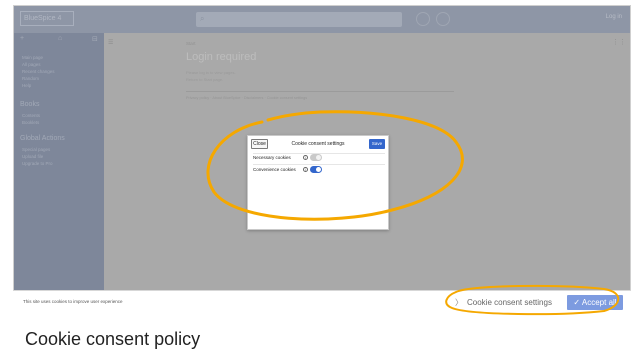 The height and width of the screenshot is (361, 632). Describe the element at coordinates (221, 57) in the screenshot. I see `page-title: Login required` at that location.